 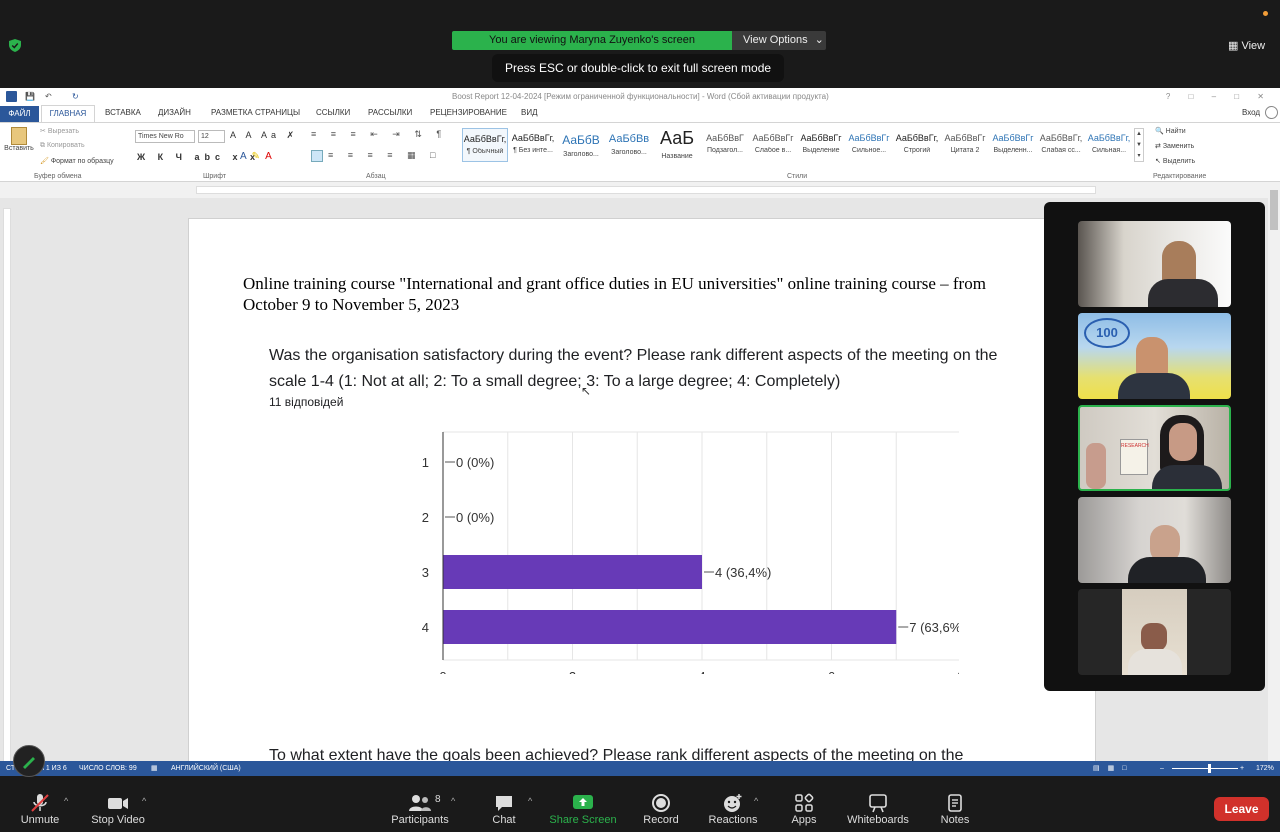 What do you see at coordinates (756, 801) in the screenshot?
I see `reactions-caret-icon: ^` at bounding box center [756, 801].